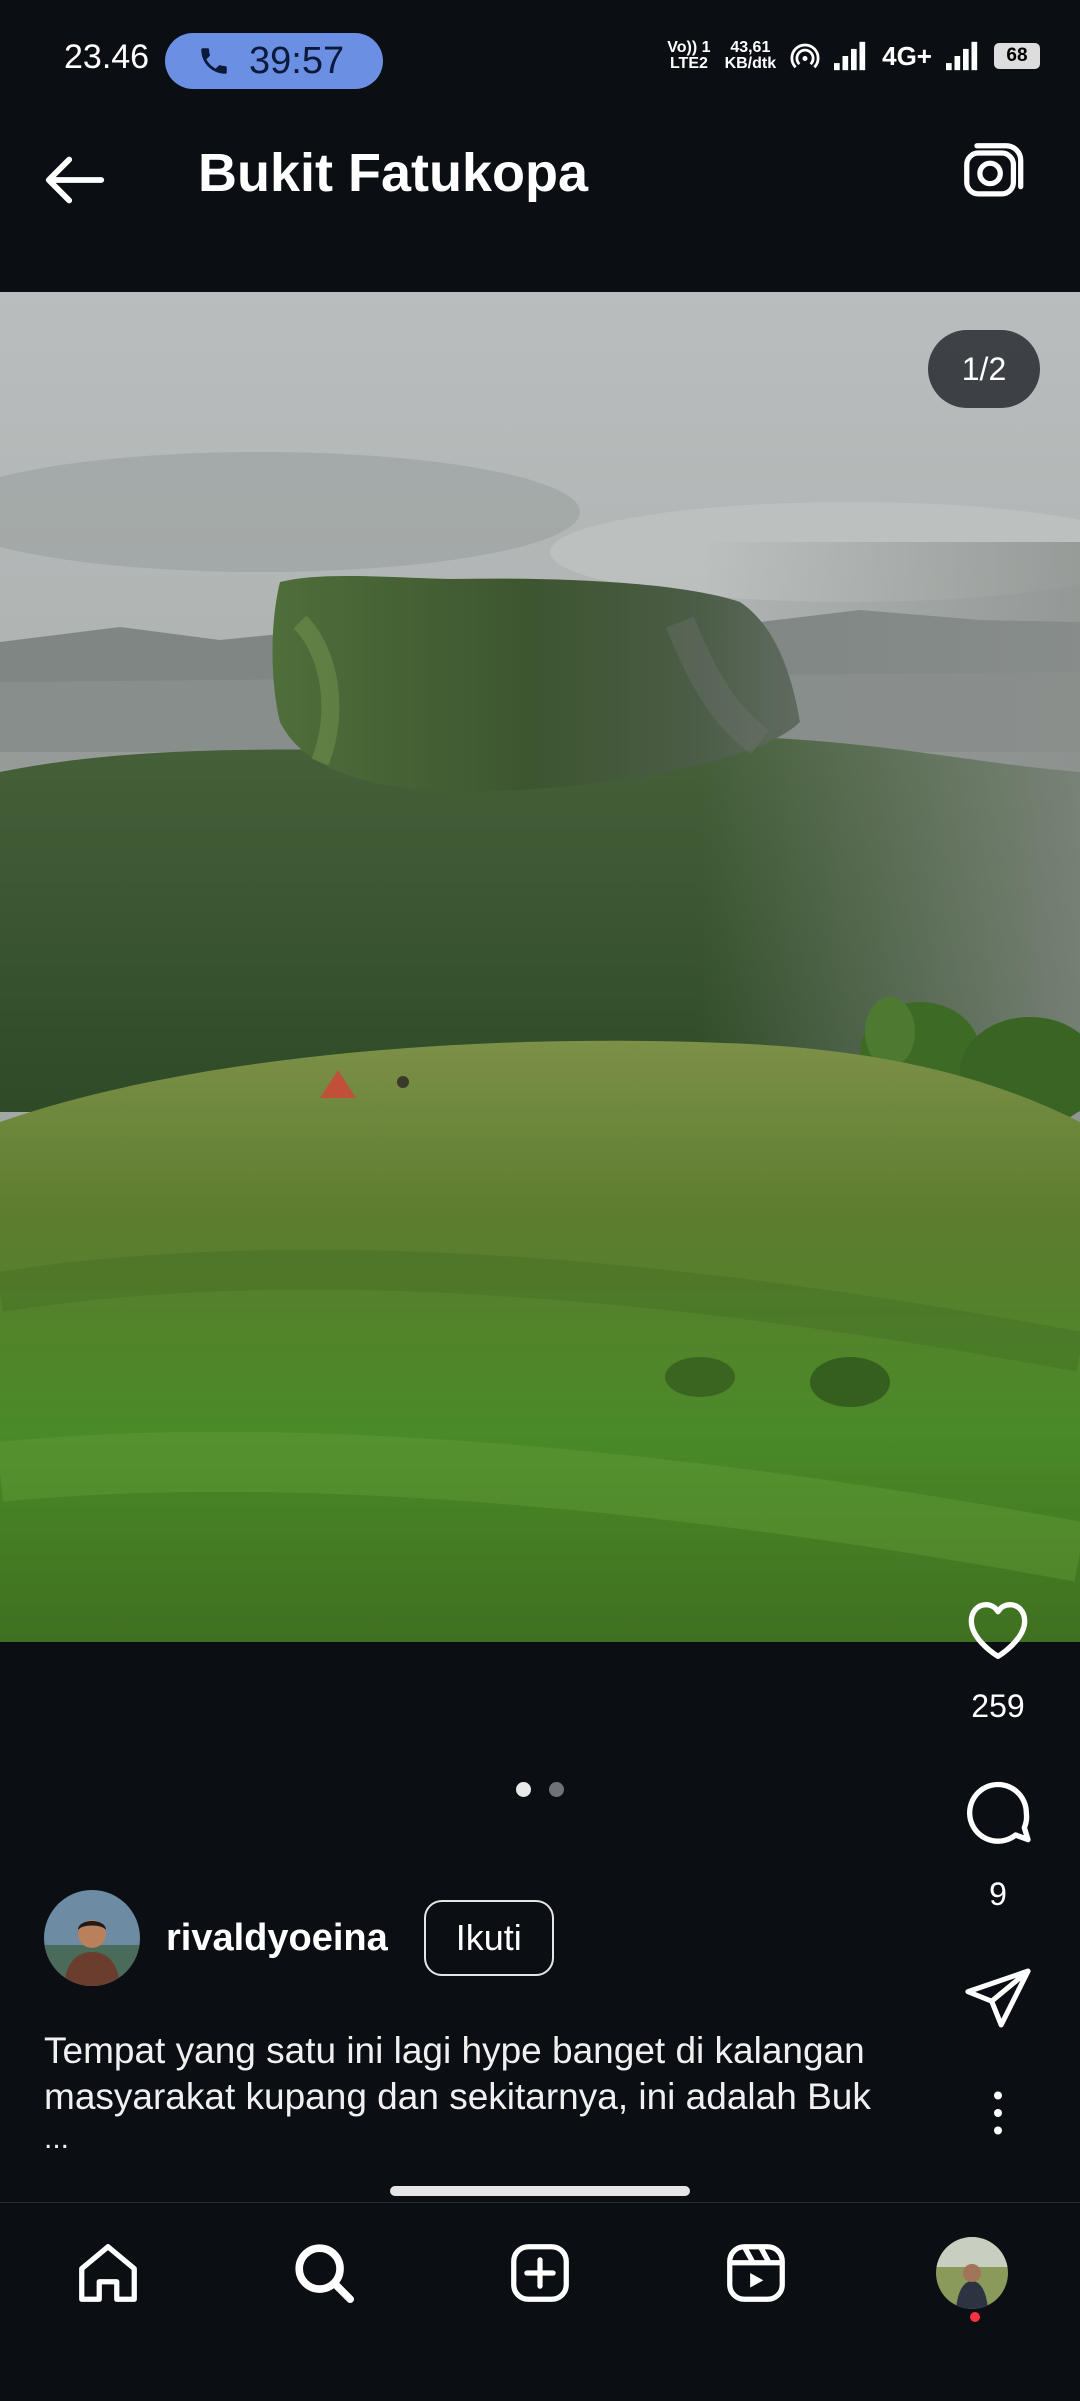 The width and height of the screenshot is (1080, 2401). I want to click on comment-button, so click(998, 1815).